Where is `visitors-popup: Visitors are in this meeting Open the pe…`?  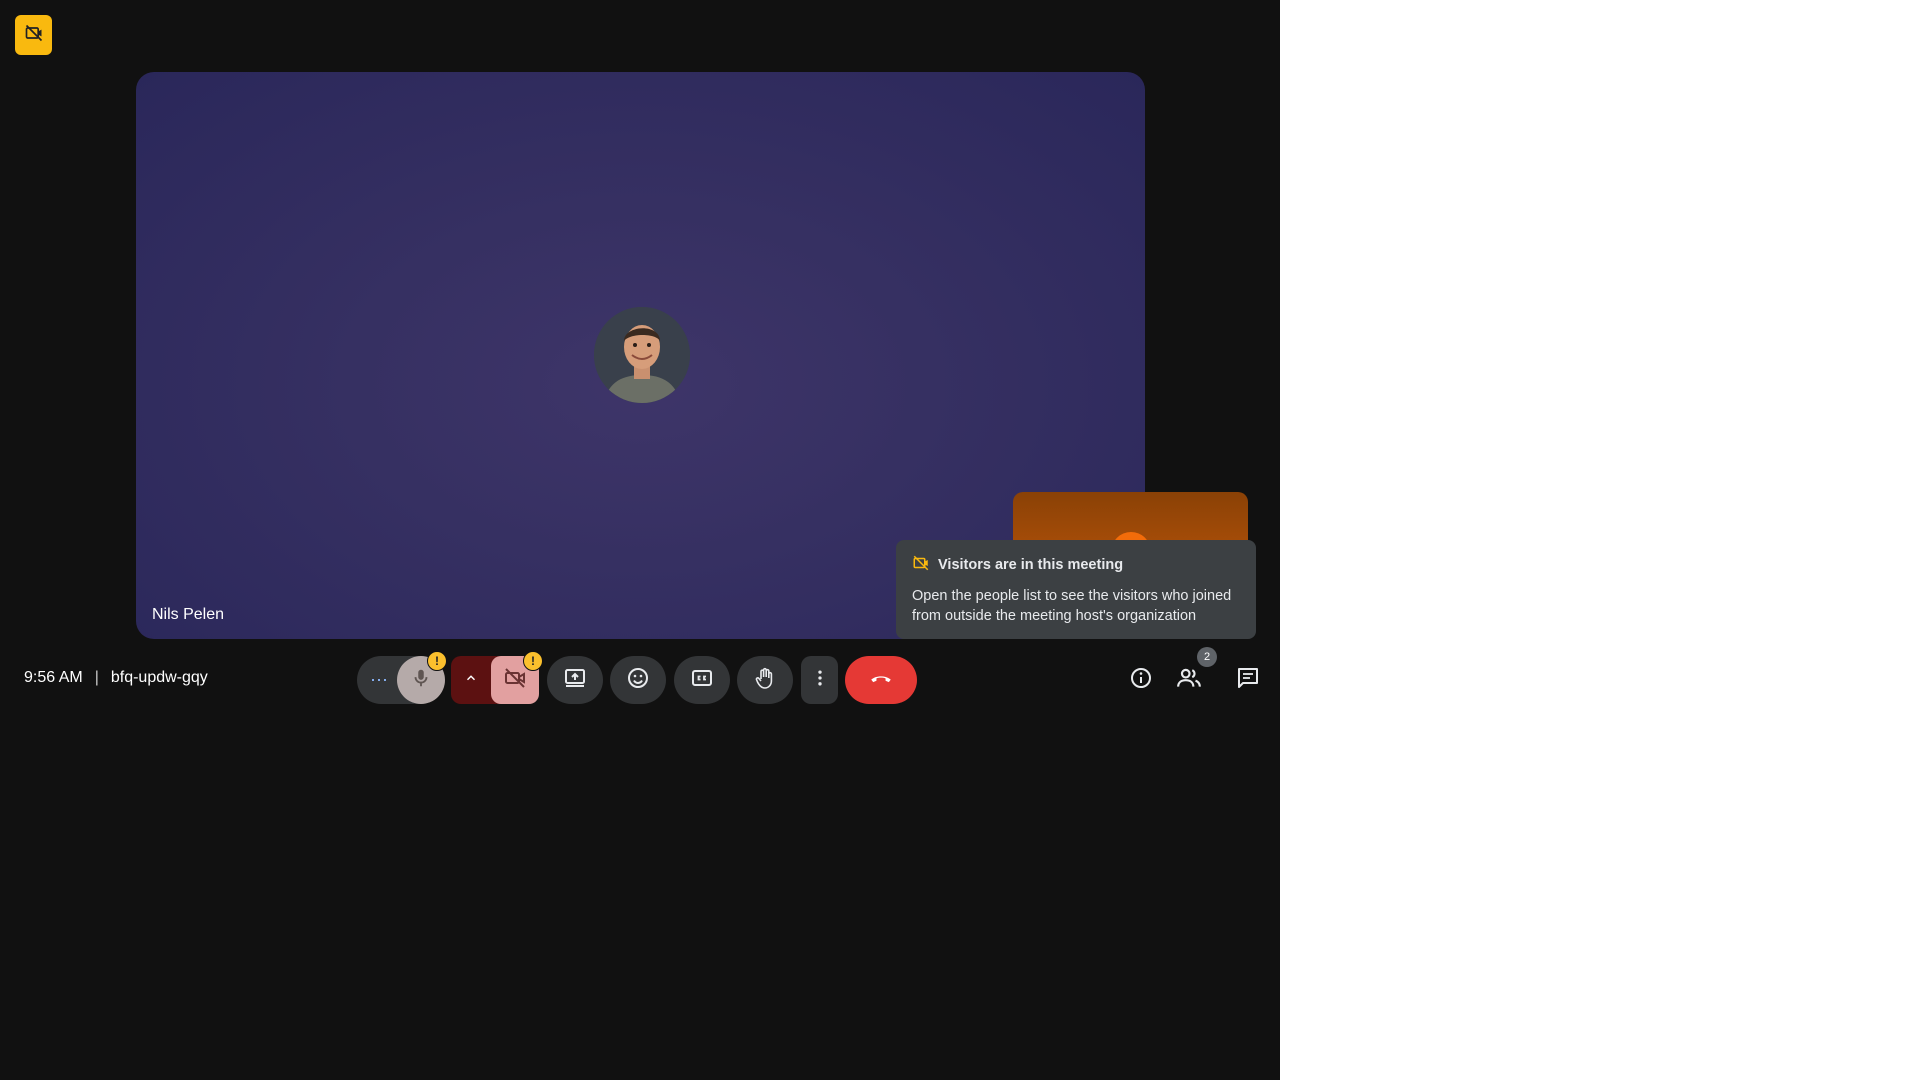
visitors-popup: Visitors are in this meeting Open the pe… is located at coordinates (1076, 589).